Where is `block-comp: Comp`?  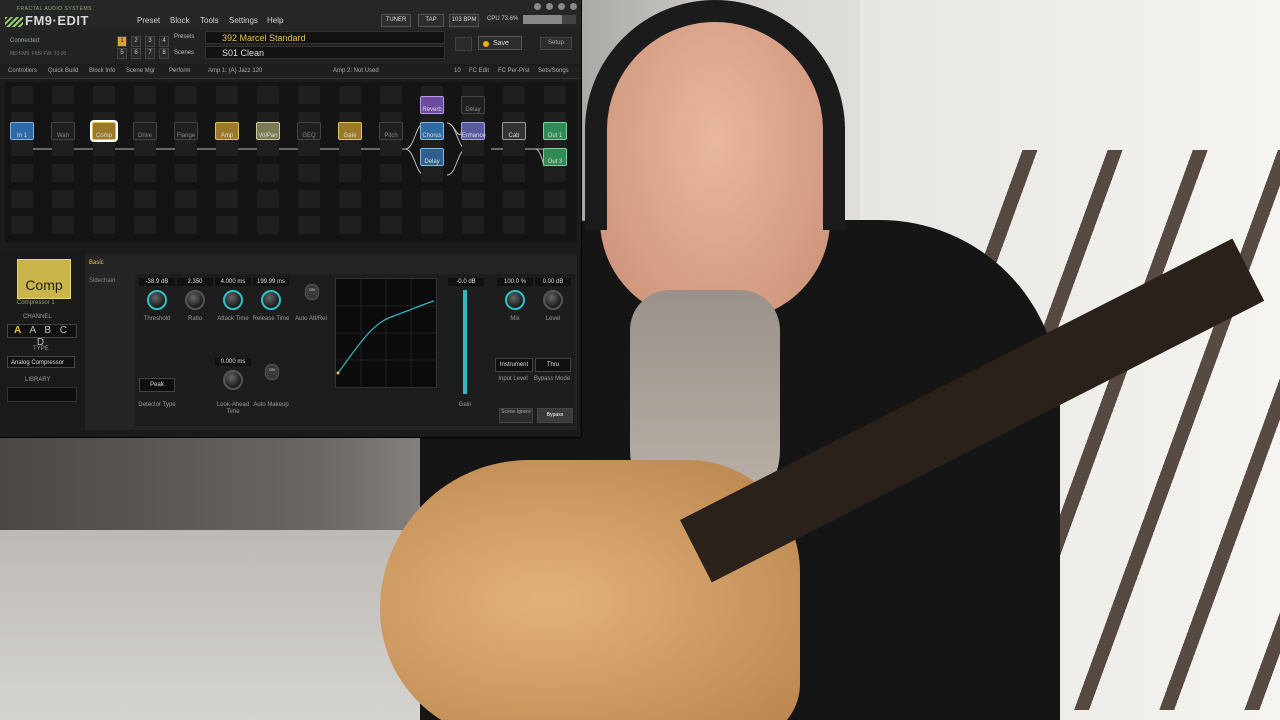
block-comp: Comp is located at coordinates (104, 131).